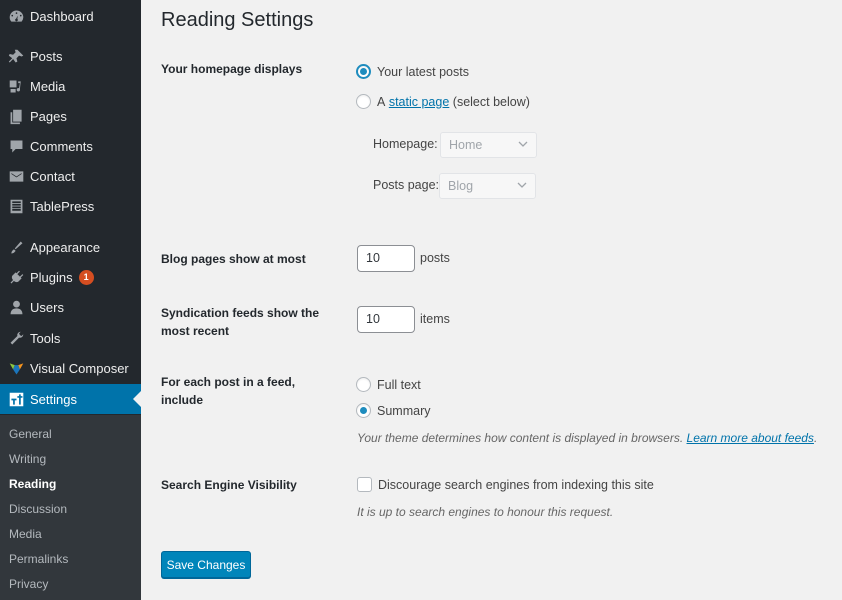  I want to click on sidebar-item-dashboard: Dashboard, so click(70, 16).